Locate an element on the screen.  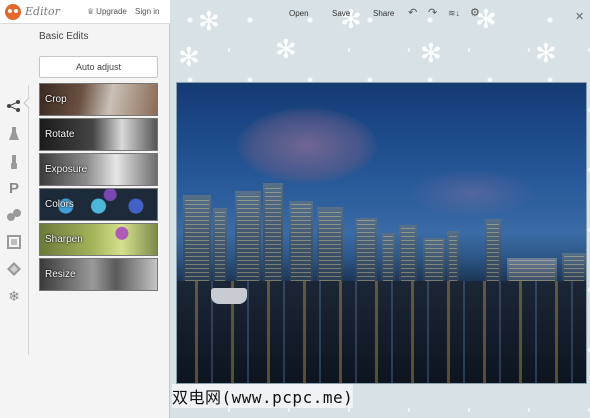
auto-adjust-button: Auto adjust is located at coordinates (98, 67).